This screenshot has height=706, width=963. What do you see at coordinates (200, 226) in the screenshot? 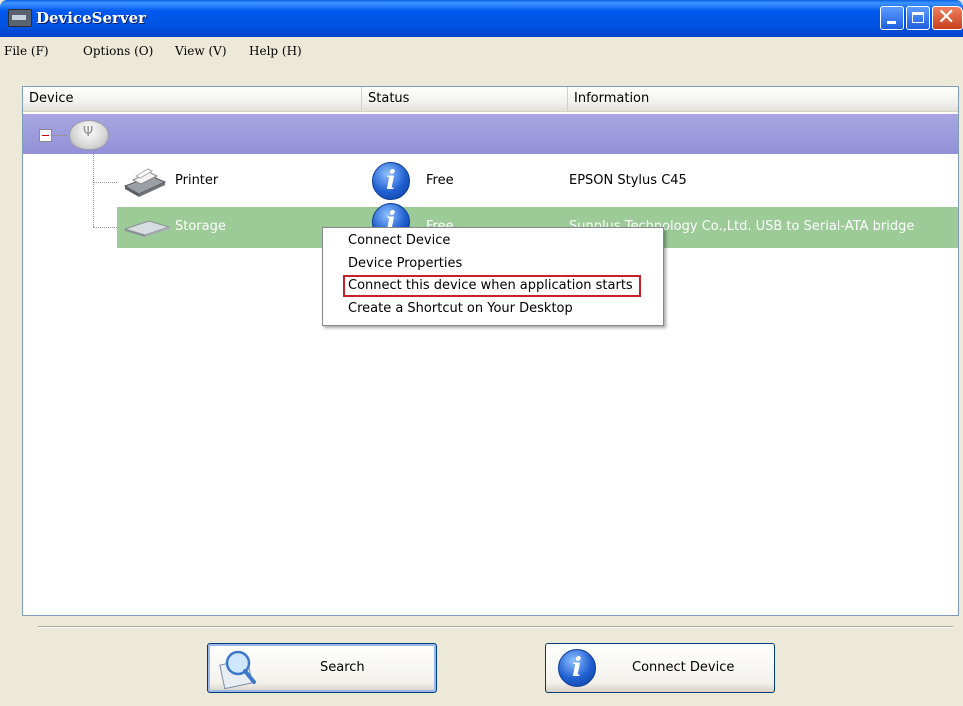
I see `device-name: Storage` at bounding box center [200, 226].